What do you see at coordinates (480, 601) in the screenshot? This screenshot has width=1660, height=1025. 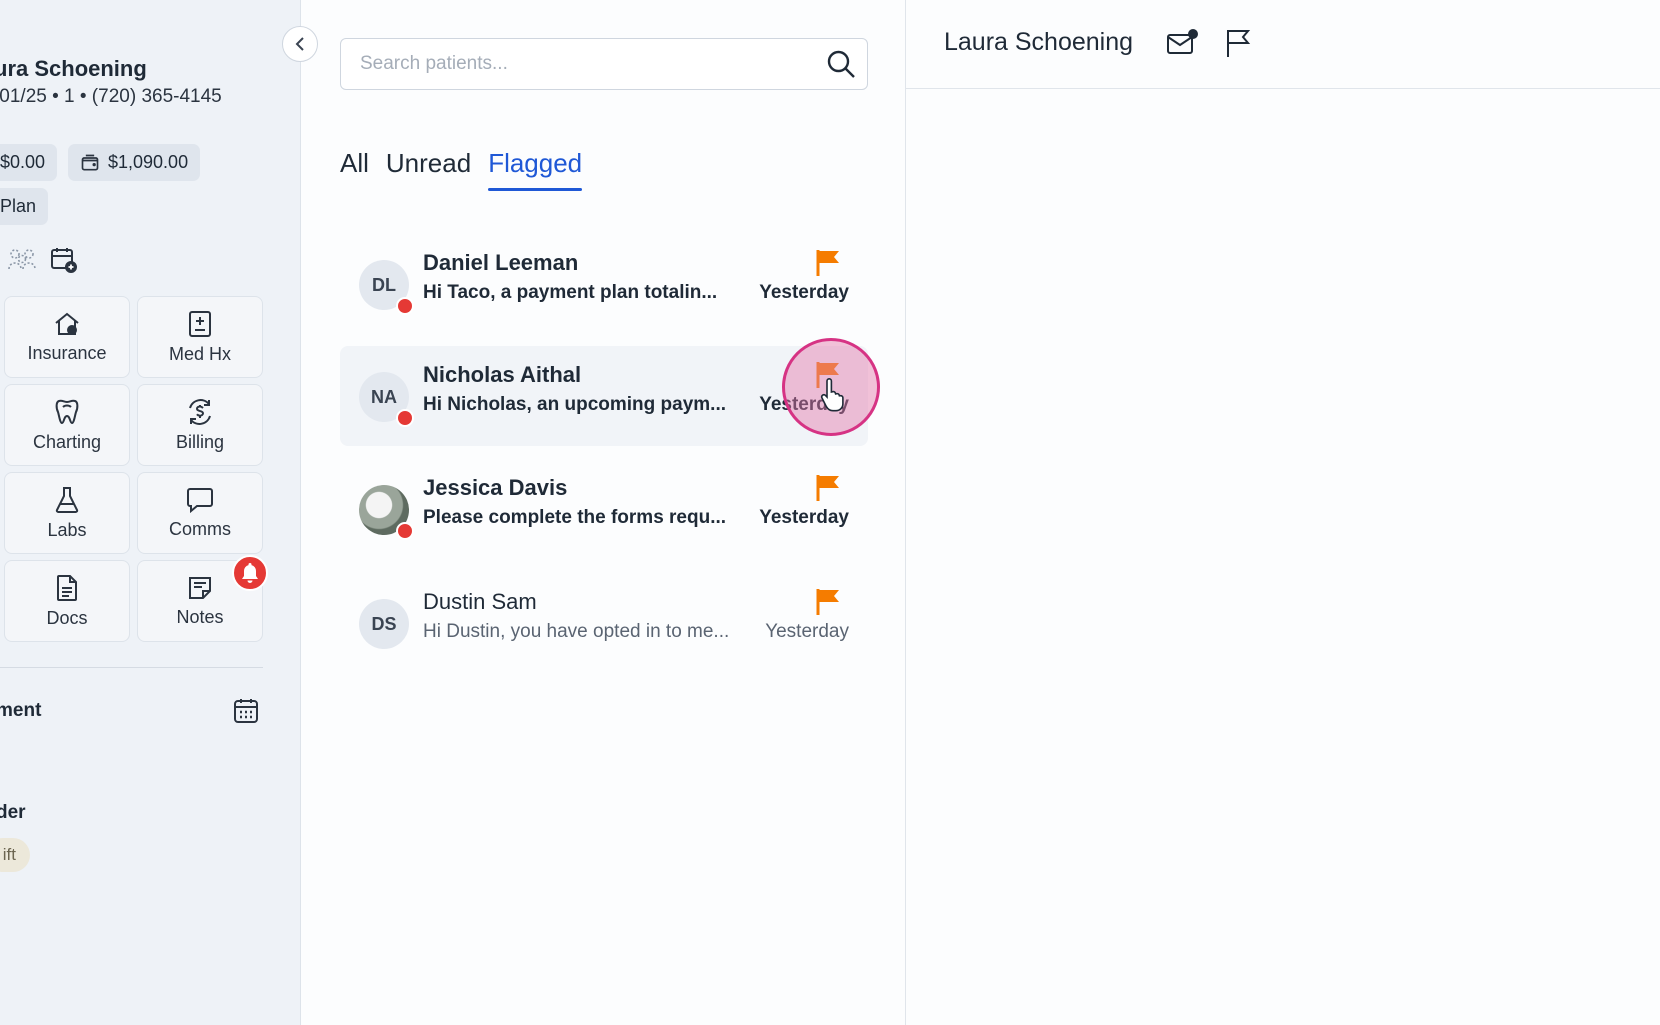 I see `conversation-name: Dustin Sam` at bounding box center [480, 601].